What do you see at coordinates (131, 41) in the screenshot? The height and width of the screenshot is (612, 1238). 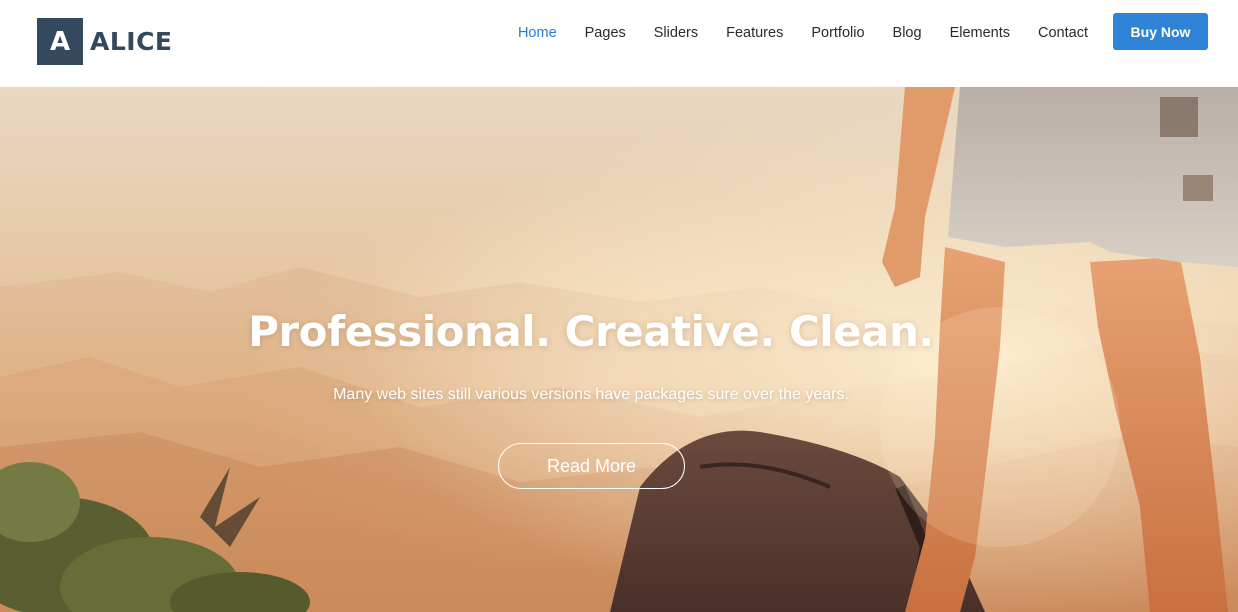 I see `logo-text: ALICE` at bounding box center [131, 41].